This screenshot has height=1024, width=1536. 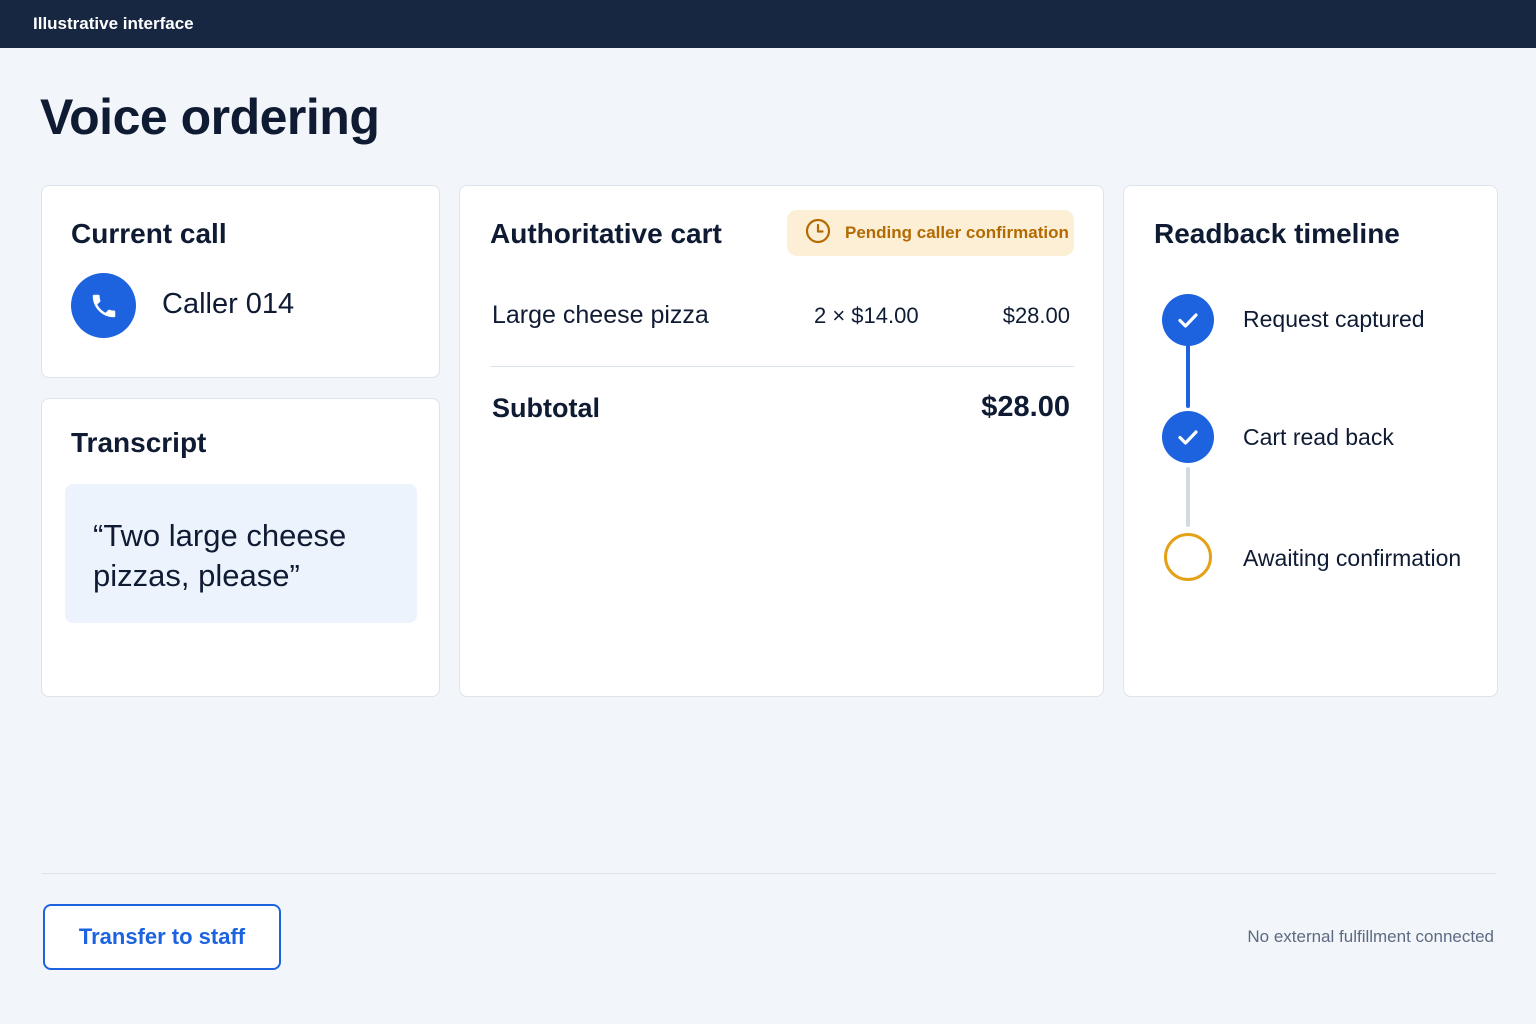 I want to click on subtotal-value: $28.00, so click(x=1025, y=407).